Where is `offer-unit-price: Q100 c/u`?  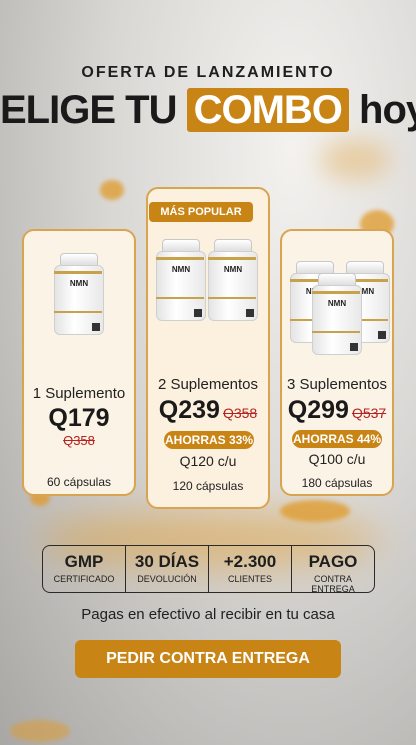
offer-unit-price: Q100 c/u is located at coordinates (337, 459).